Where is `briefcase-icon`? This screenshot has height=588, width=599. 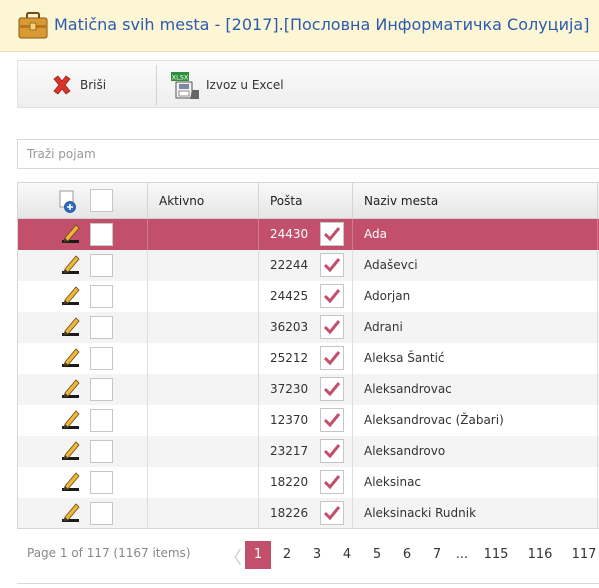 briefcase-icon is located at coordinates (33, 25).